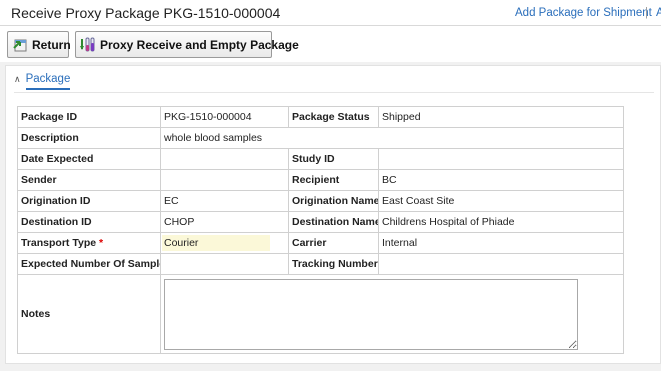 Image resolution: width=661 pixels, height=371 pixels. Describe the element at coordinates (501, 180) in the screenshot. I see `recipient-value: BC` at that location.